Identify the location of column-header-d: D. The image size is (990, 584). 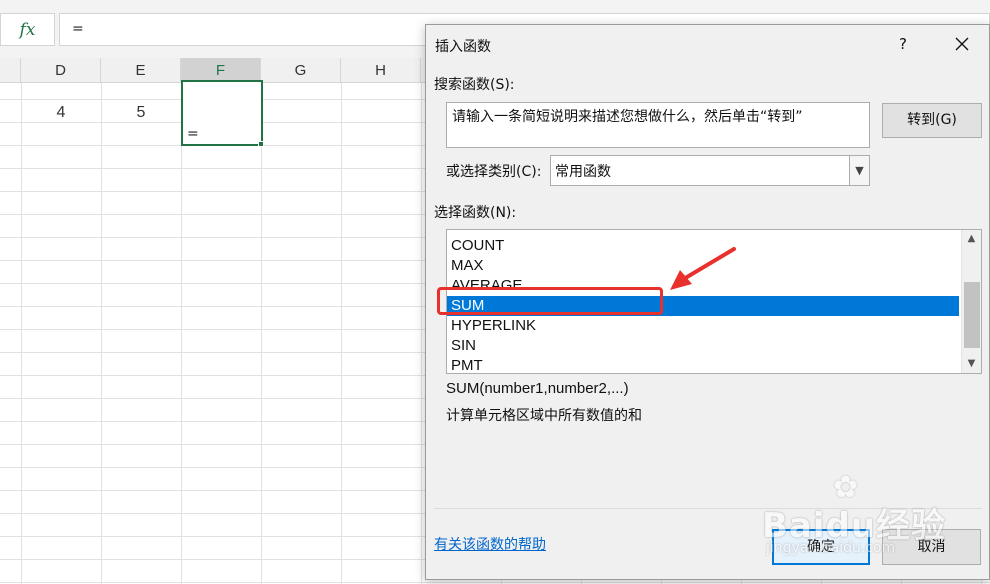
(61, 70).